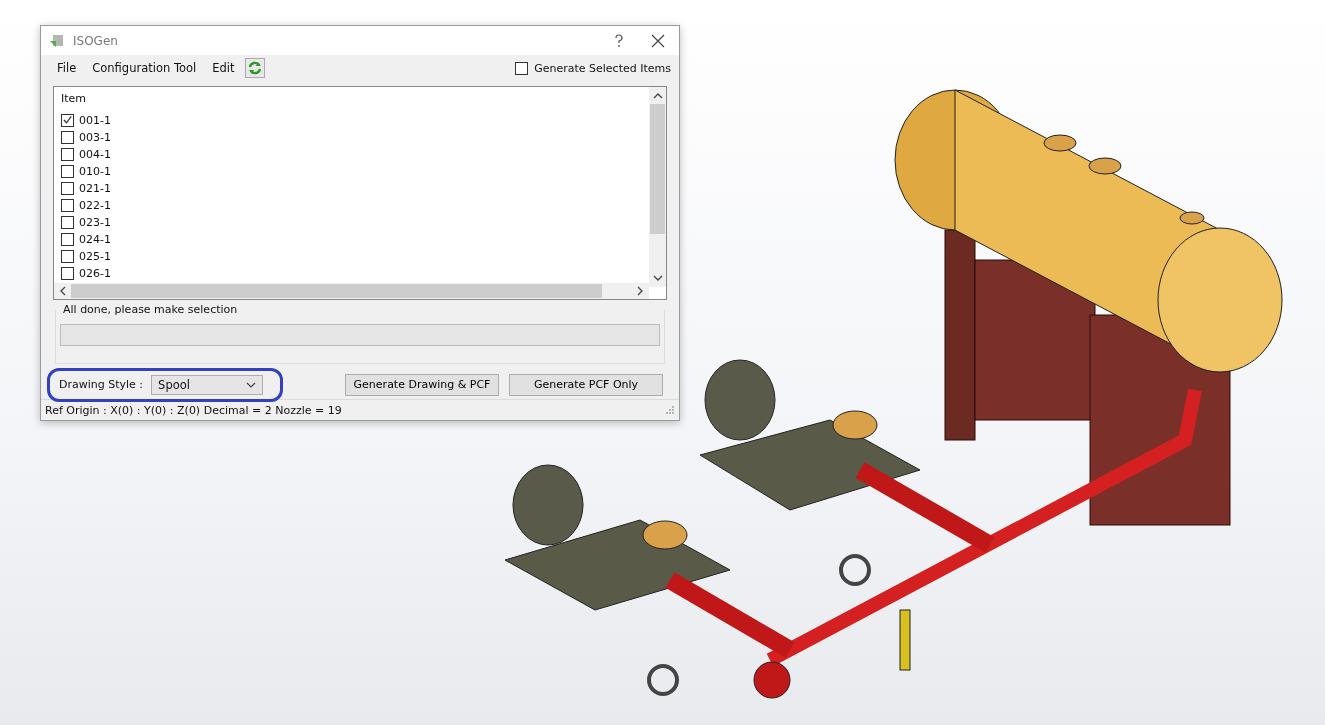 The width and height of the screenshot is (1325, 725). What do you see at coordinates (57, 40) in the screenshot?
I see `app-icon` at bounding box center [57, 40].